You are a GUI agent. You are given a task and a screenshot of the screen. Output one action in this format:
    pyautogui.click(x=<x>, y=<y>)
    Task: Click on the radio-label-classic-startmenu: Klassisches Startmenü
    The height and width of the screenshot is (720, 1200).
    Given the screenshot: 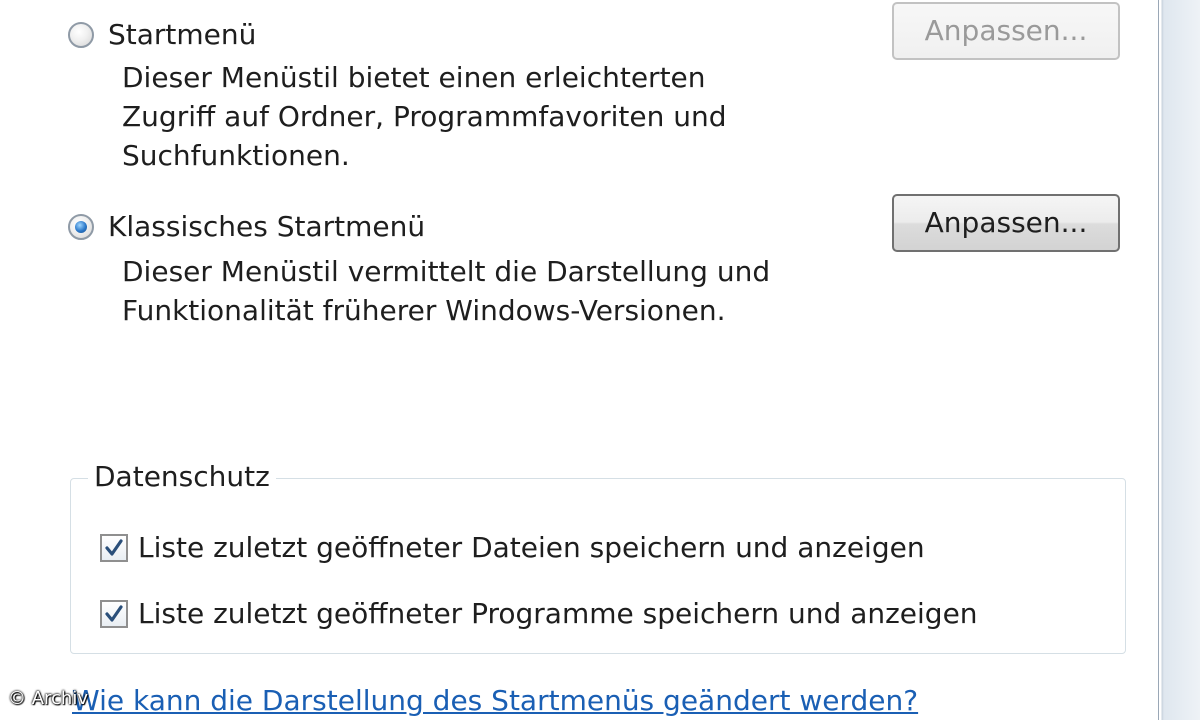 What is the action you would take?
    pyautogui.click(x=267, y=226)
    